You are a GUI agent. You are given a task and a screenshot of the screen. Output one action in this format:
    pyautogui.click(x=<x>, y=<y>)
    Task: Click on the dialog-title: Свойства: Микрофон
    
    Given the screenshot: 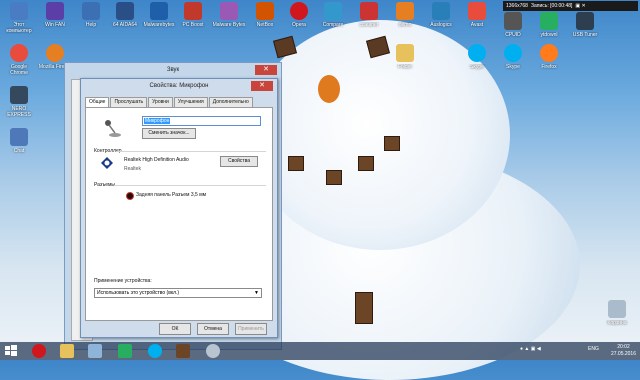 What is the action you would take?
    pyautogui.click(x=179, y=86)
    